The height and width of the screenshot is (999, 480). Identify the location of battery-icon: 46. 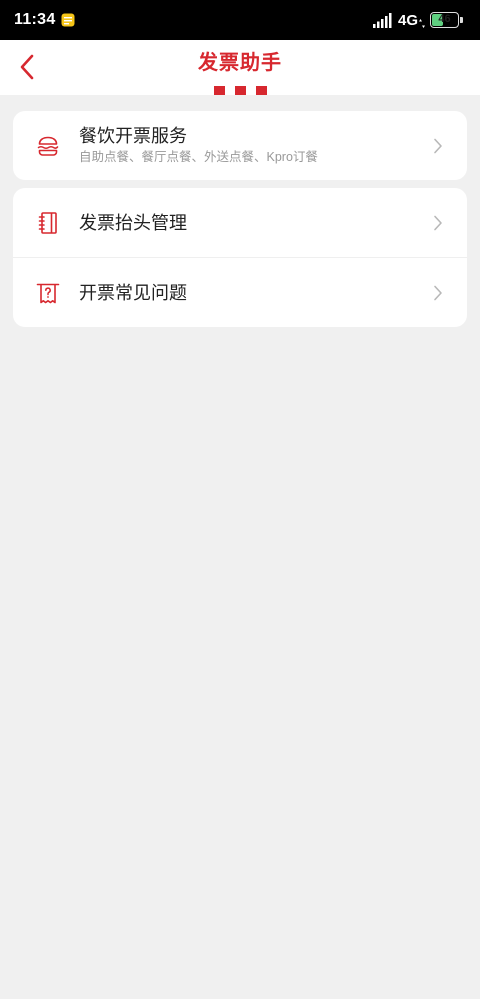
(444, 20).